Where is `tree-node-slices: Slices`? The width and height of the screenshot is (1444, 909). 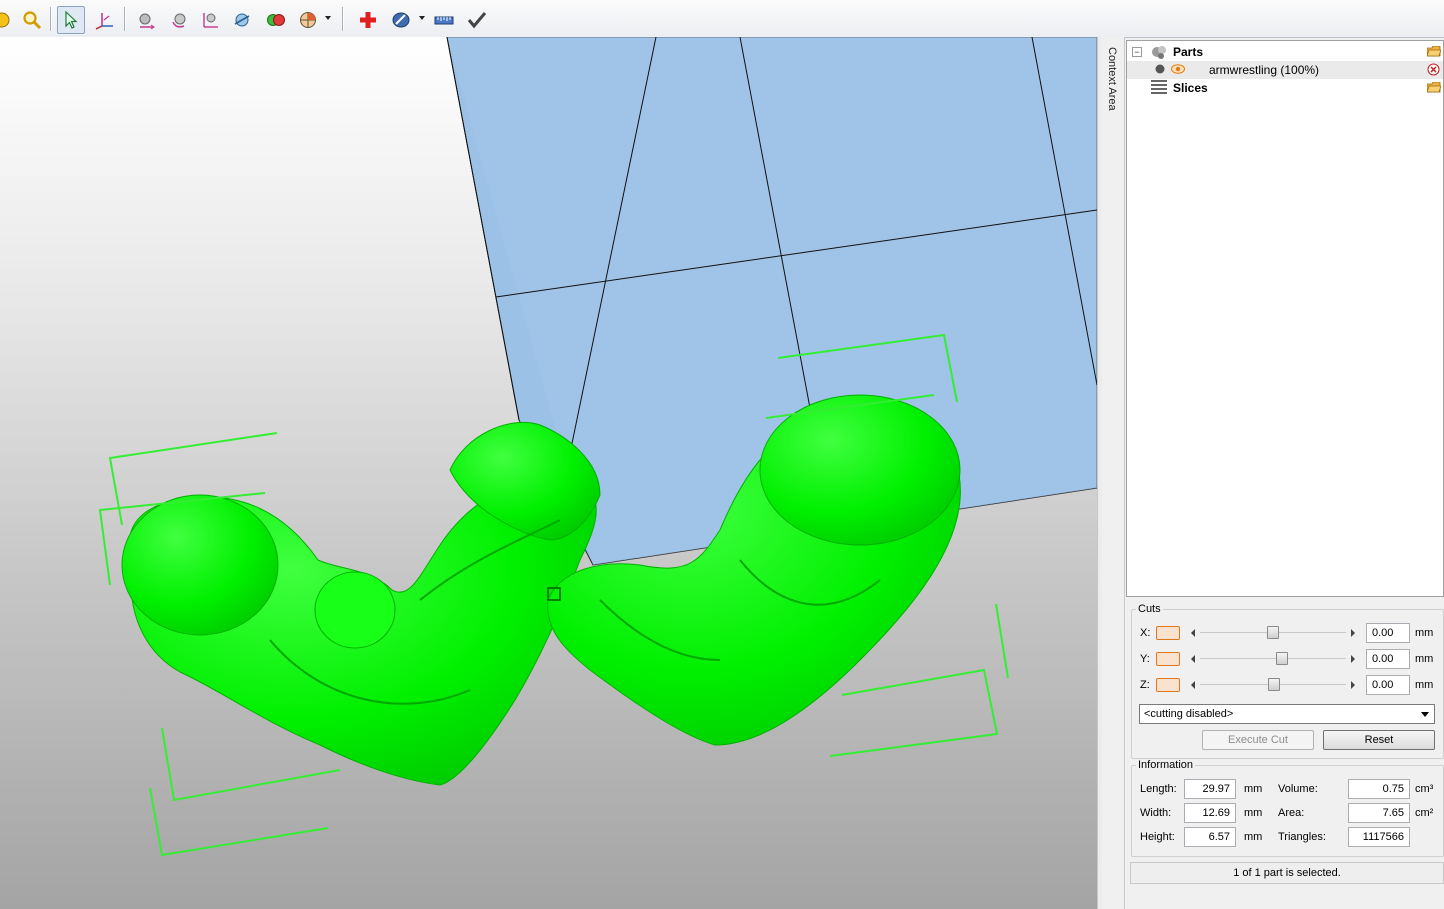 tree-node-slices: Slices is located at coordinates (1285, 88).